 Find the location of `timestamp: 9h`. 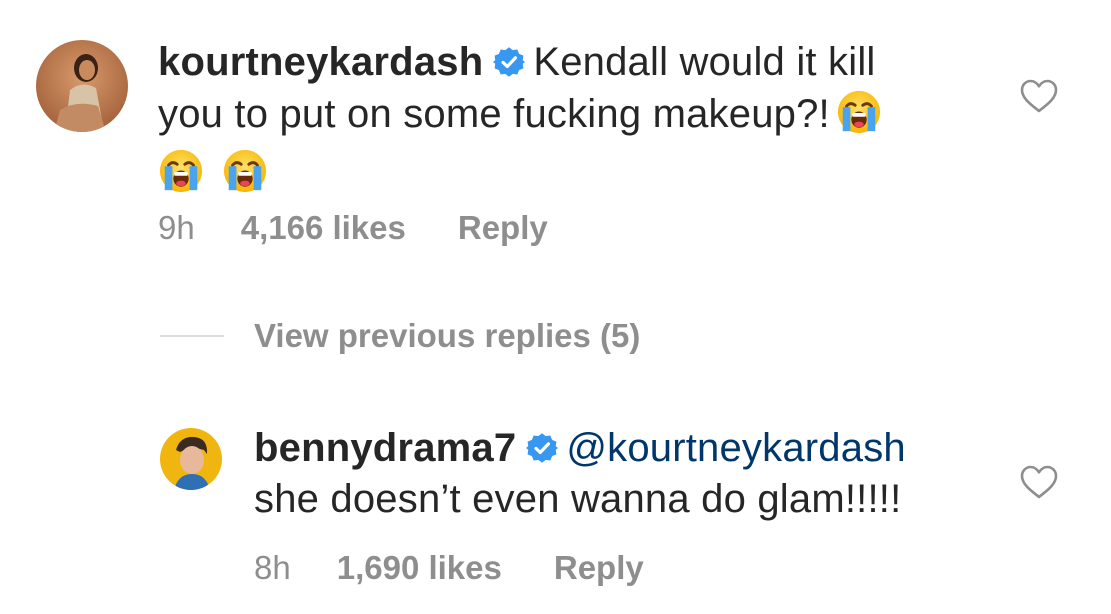

timestamp: 9h is located at coordinates (176, 227).